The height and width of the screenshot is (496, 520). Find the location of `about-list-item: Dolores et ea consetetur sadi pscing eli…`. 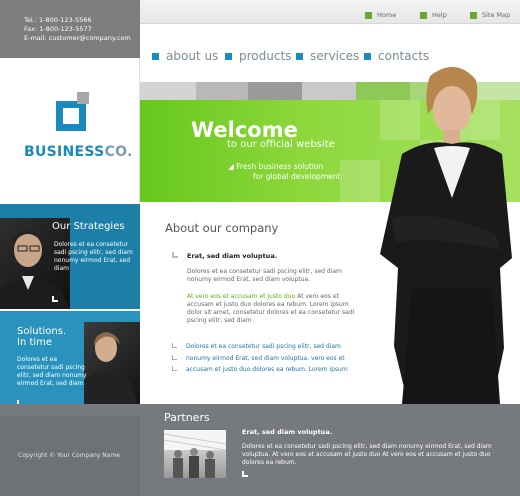

about-list-item: Dolores et ea consetetur sadi pscing eli… is located at coordinates (263, 346).